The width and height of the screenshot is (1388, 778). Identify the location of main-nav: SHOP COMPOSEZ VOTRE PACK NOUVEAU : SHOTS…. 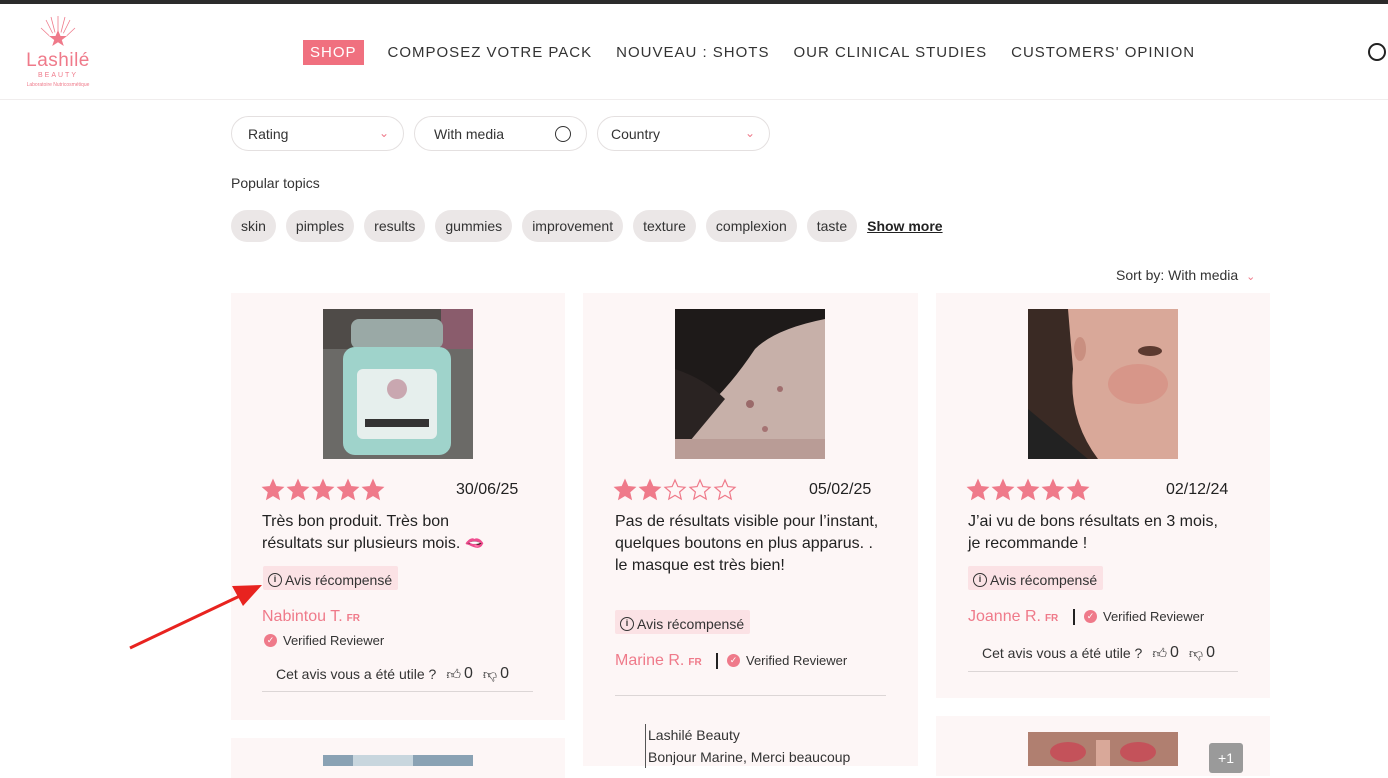
(761, 52).